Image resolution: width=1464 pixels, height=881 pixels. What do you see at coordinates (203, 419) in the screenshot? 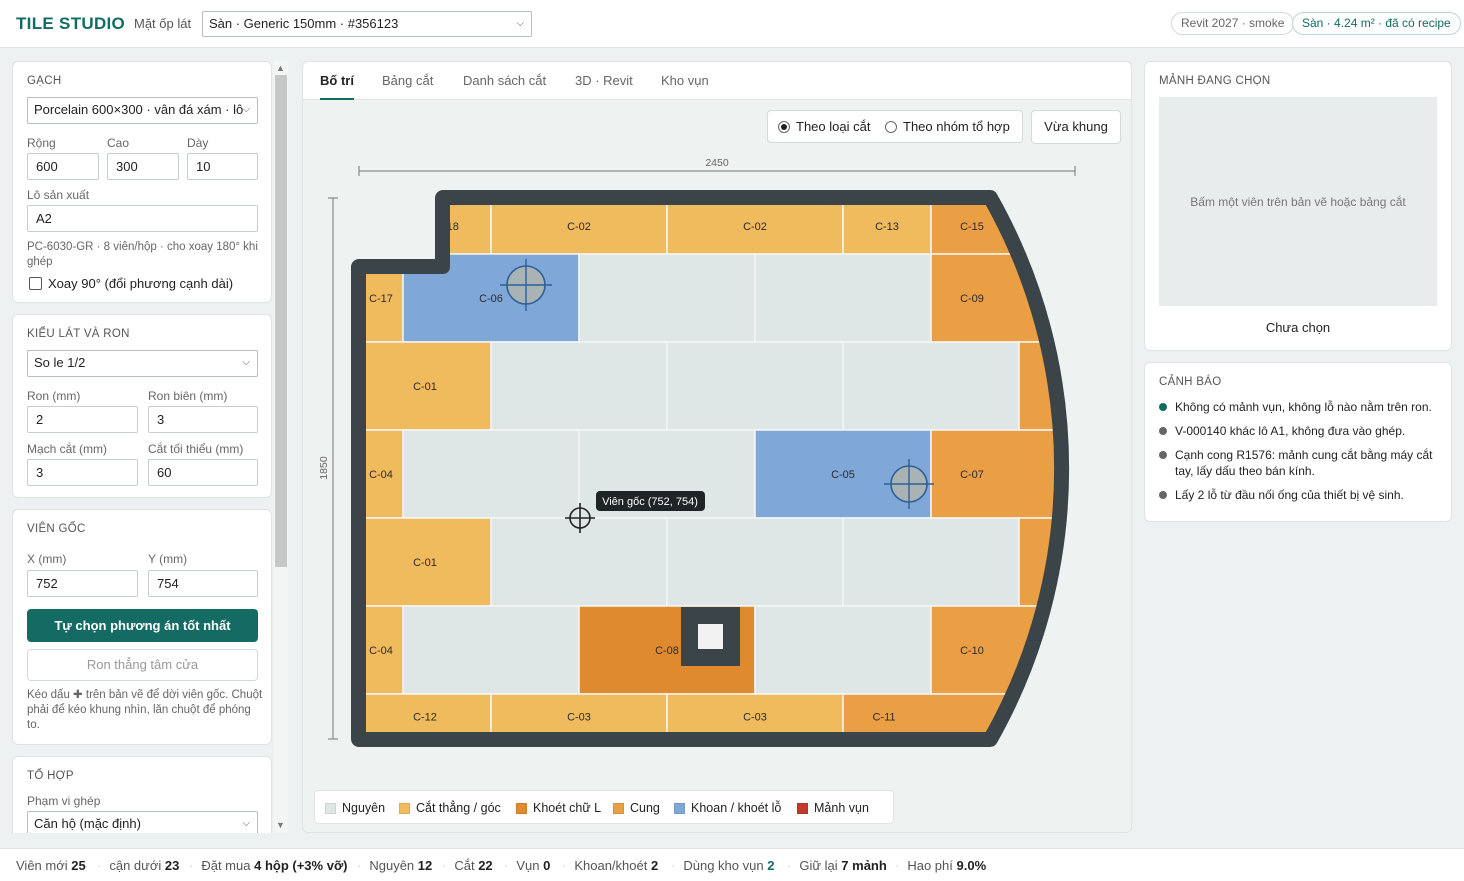
I see `edge-joint-input: 3` at bounding box center [203, 419].